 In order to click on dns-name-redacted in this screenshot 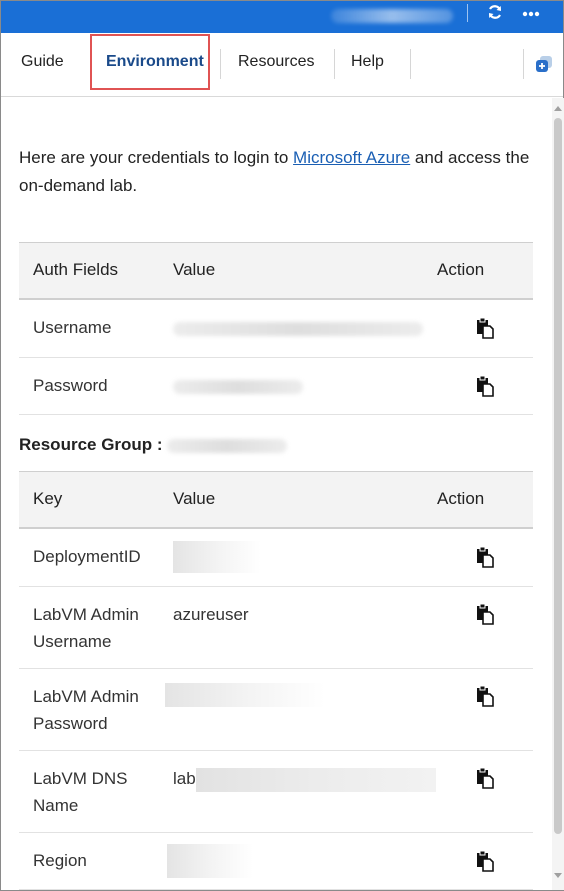, I will do `click(315, 779)`.